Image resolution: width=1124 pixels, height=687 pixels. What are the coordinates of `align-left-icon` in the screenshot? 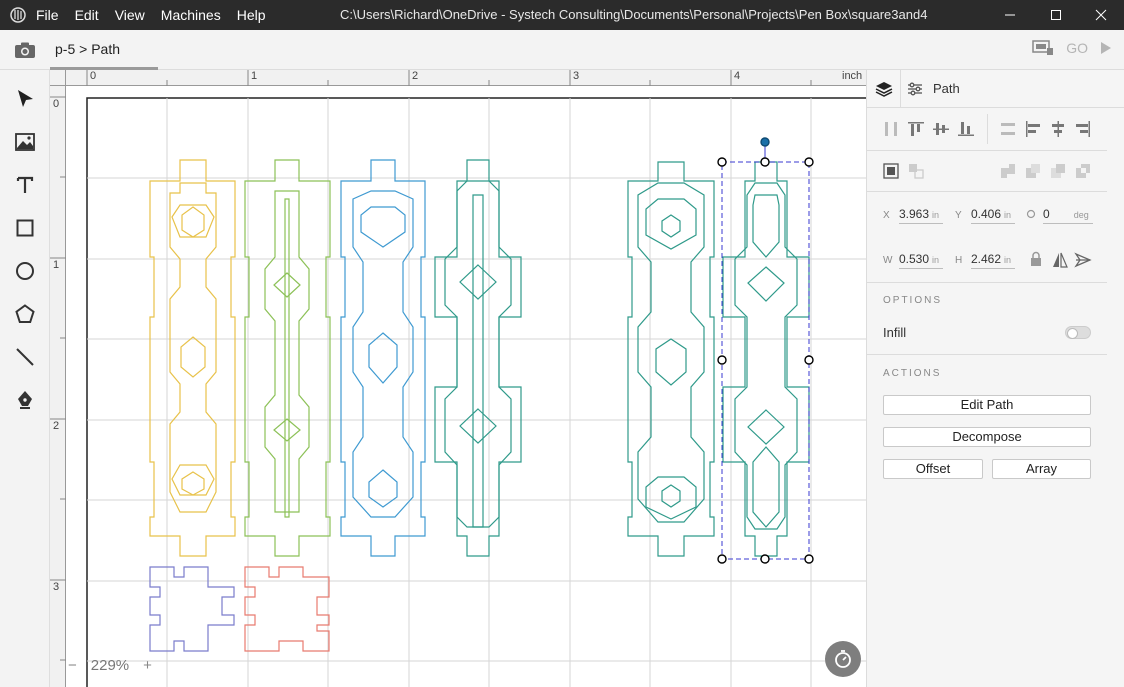 It's located at (1033, 129).